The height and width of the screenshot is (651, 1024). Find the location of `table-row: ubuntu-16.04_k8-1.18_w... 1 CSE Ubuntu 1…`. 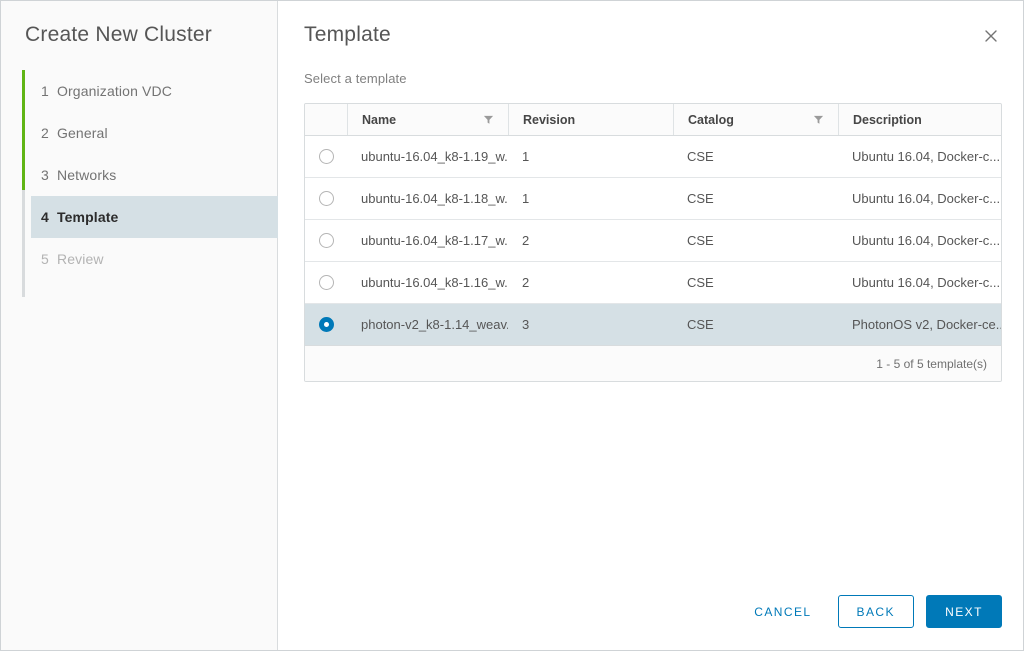

table-row: ubuntu-16.04_k8-1.18_w... 1 CSE Ubuntu 1… is located at coordinates (653, 199).